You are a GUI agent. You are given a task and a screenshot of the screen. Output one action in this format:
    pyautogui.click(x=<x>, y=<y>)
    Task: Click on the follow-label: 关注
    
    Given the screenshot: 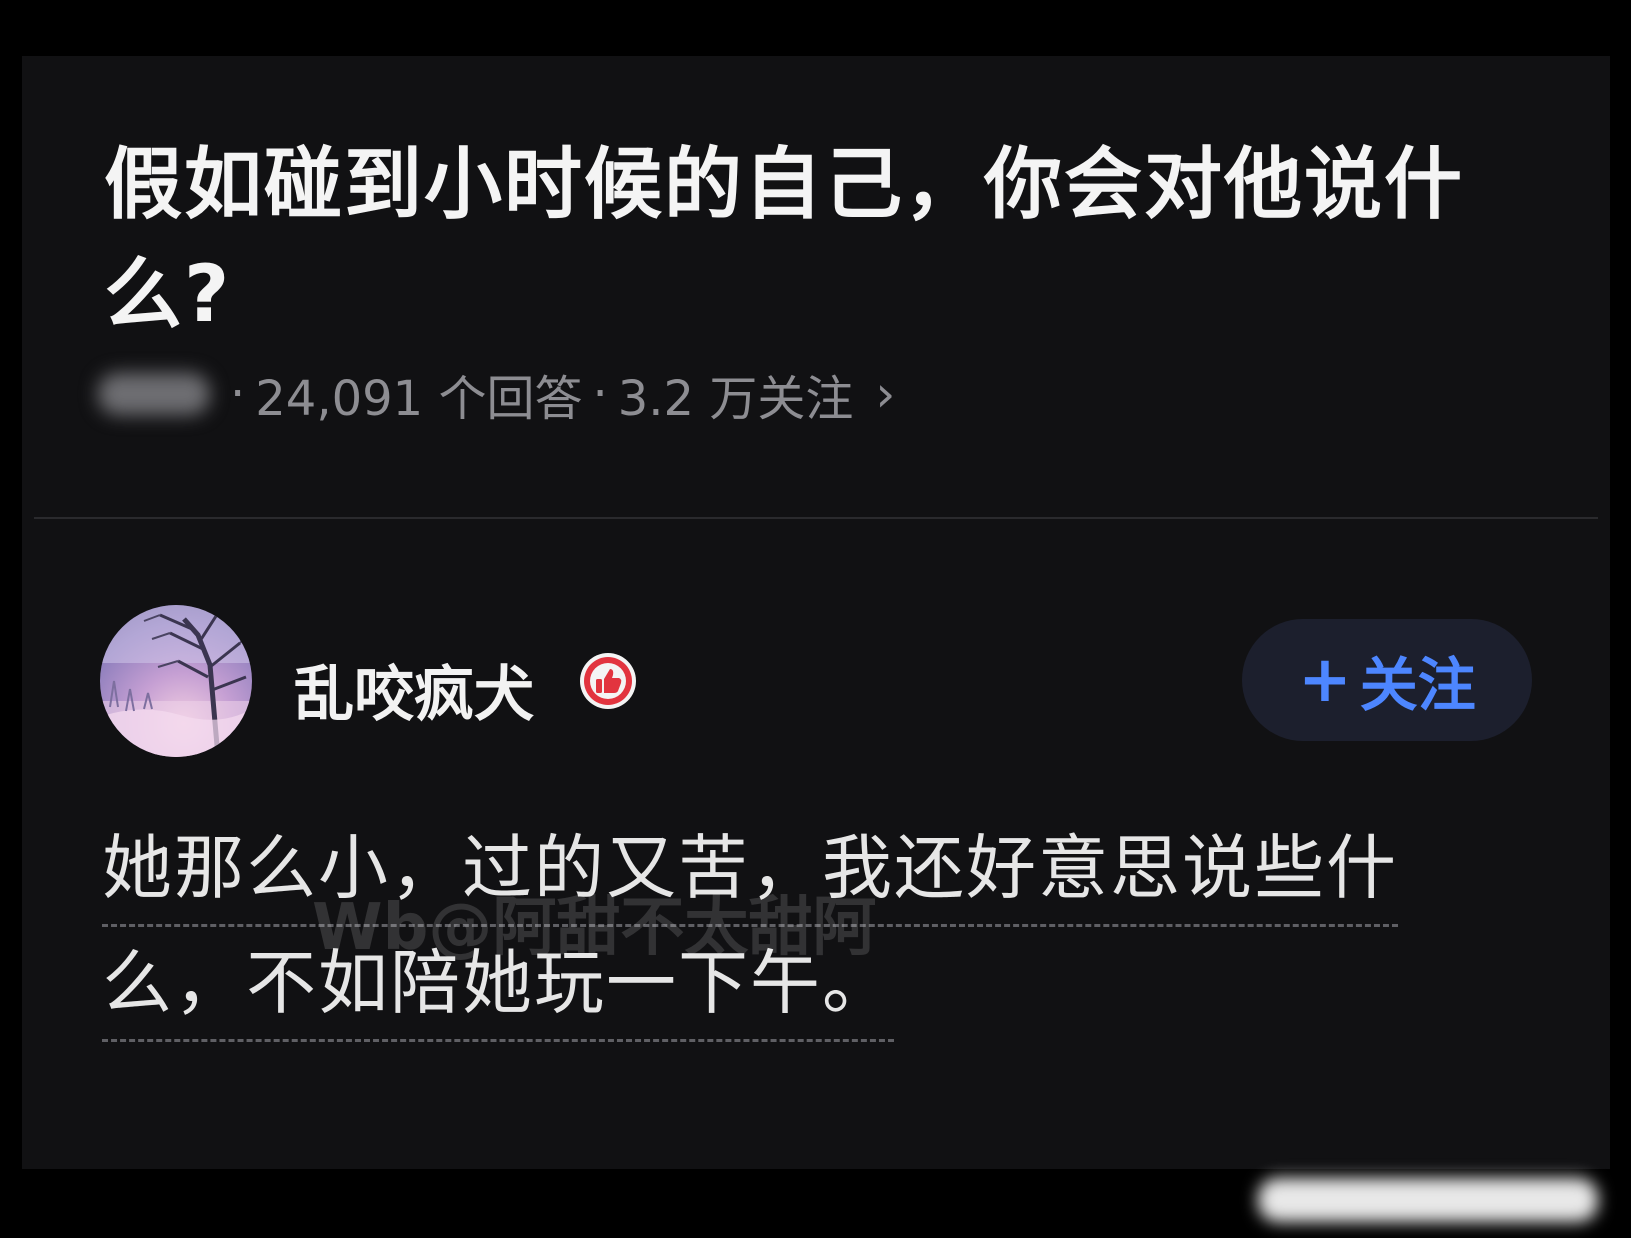 What is the action you would take?
    pyautogui.click(x=1417, y=685)
    